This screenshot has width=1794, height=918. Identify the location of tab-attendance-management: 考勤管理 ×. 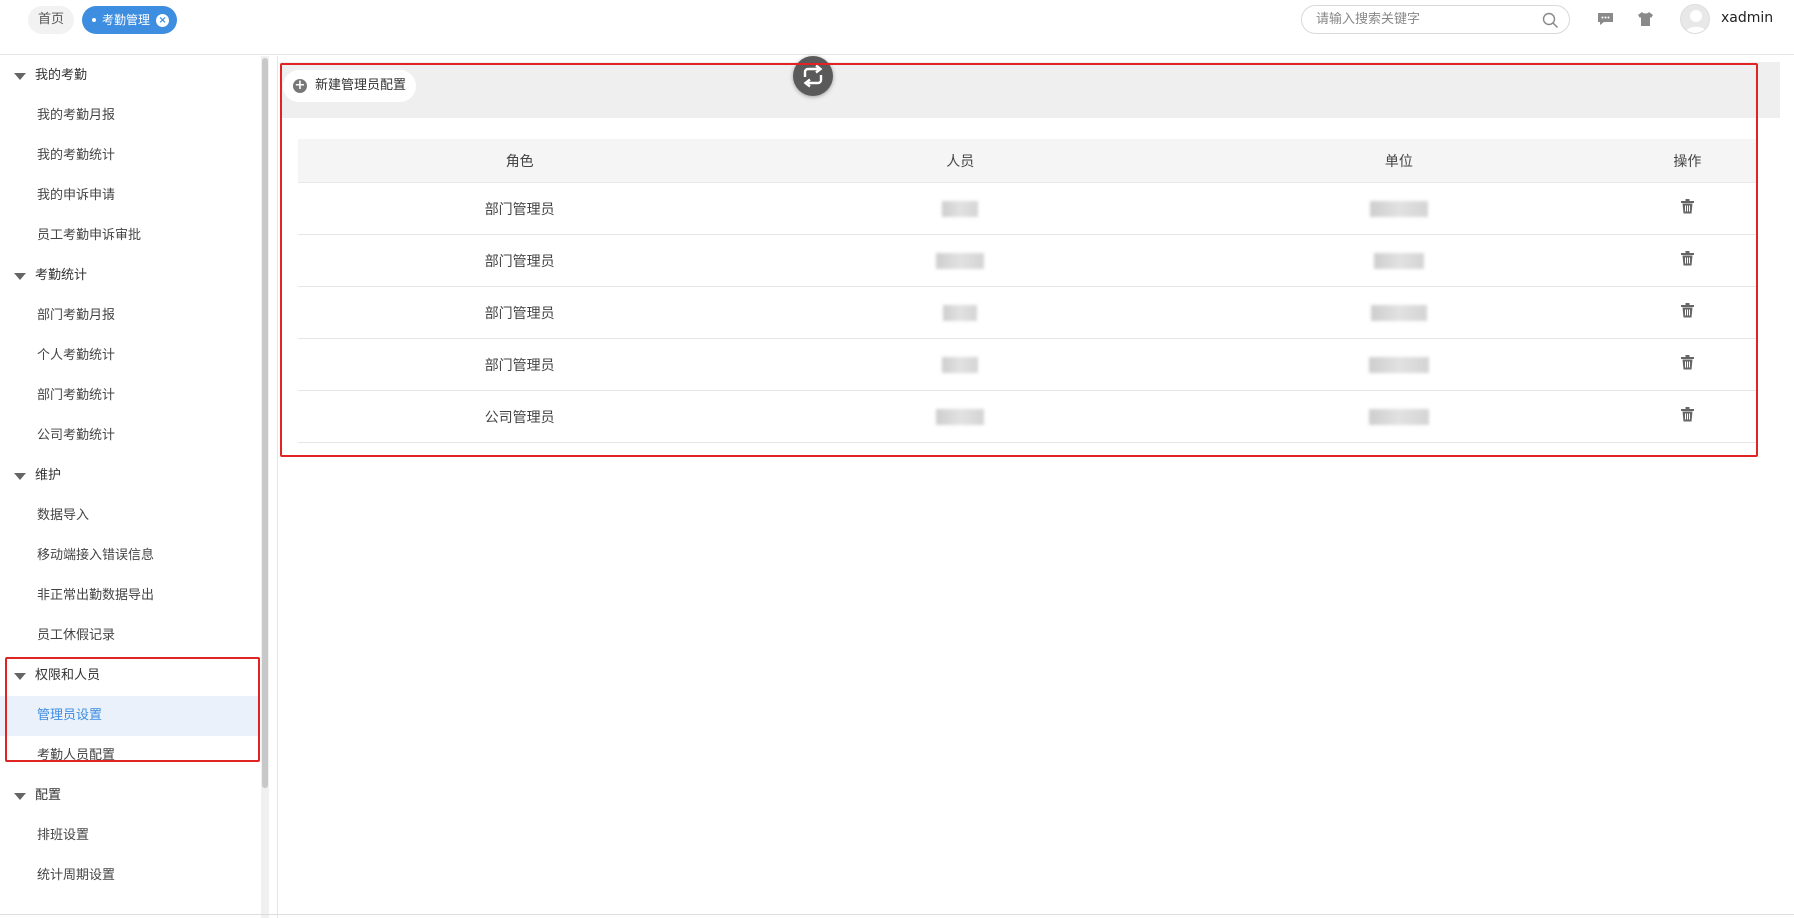
(130, 20).